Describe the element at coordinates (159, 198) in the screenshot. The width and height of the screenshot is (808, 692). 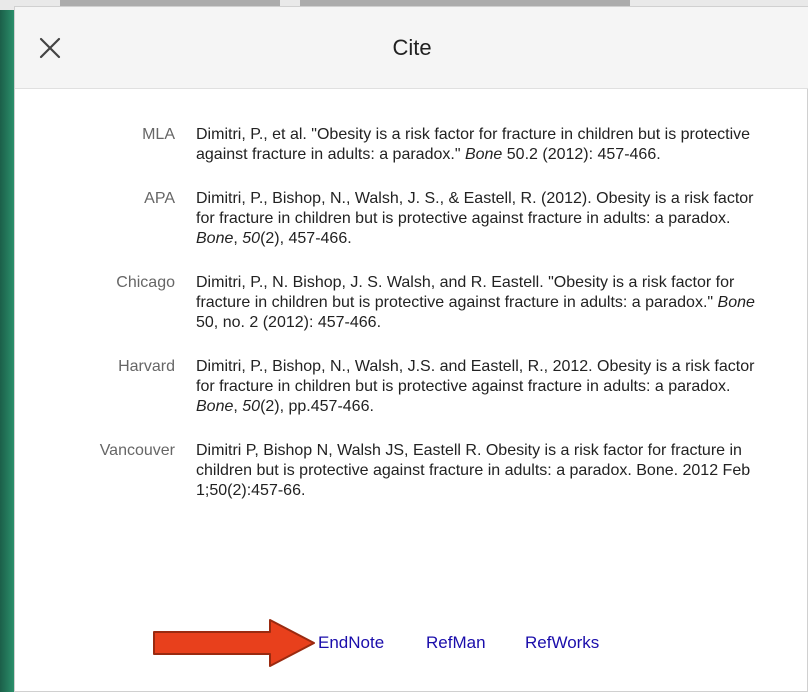
I see `citation-format-label: APA` at that location.